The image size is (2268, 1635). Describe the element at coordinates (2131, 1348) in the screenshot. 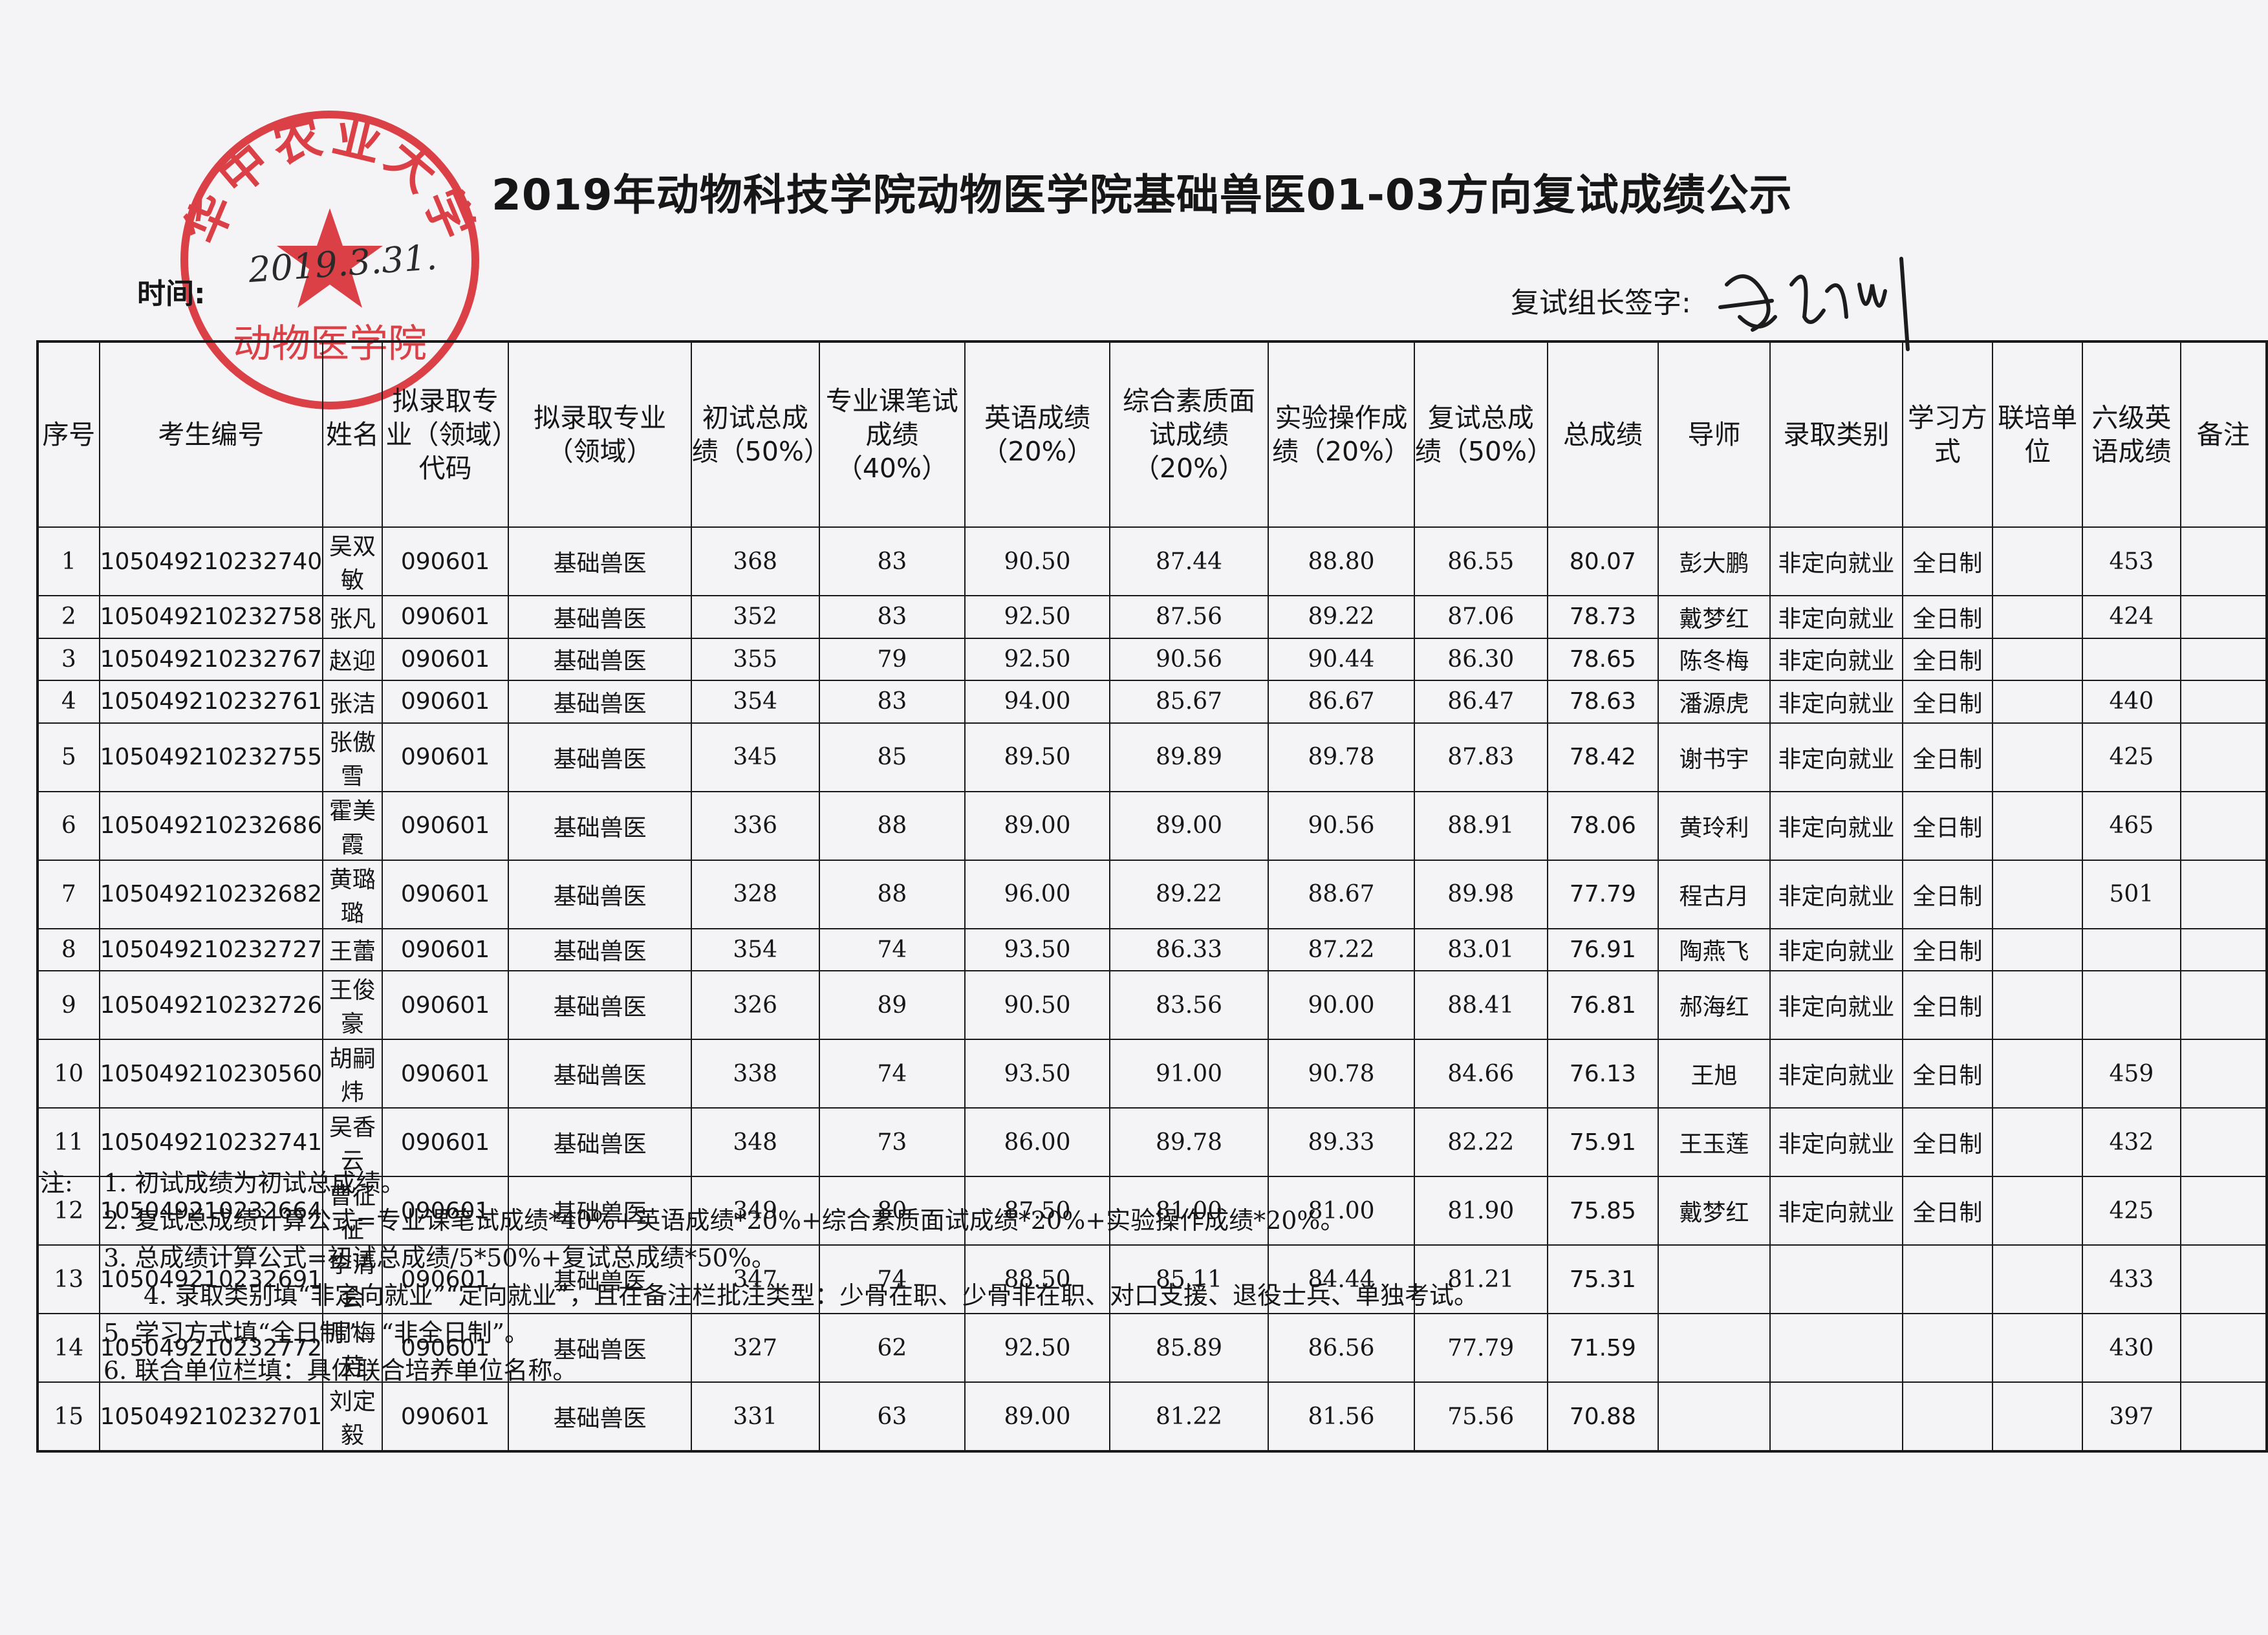

I see `table-cell: 430` at that location.